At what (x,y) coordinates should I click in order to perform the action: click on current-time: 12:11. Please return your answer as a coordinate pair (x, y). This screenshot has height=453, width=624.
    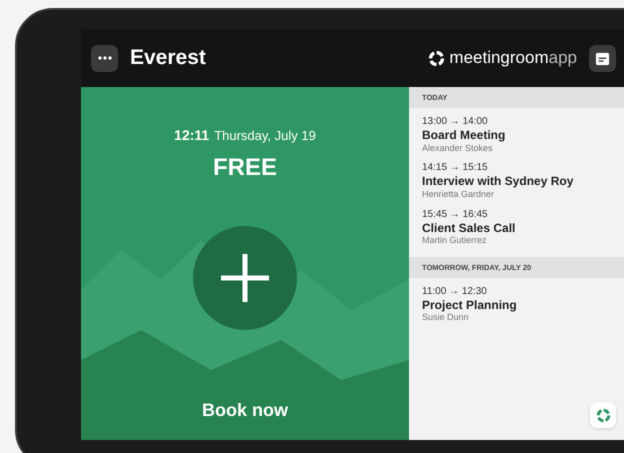
    Looking at the image, I should click on (192, 135).